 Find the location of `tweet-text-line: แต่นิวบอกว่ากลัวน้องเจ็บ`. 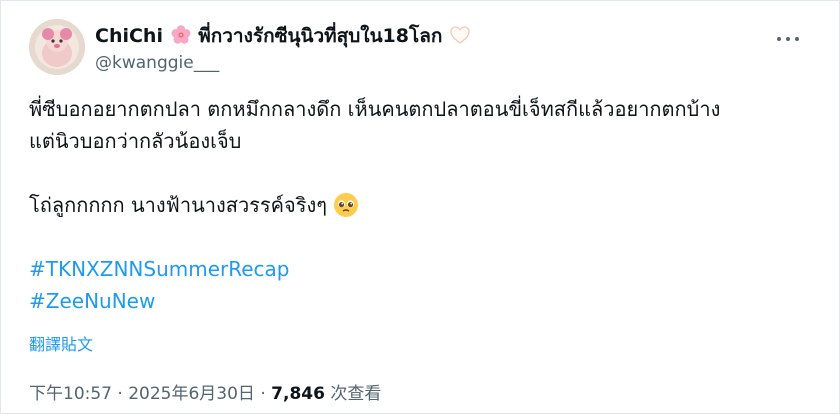

tweet-text-line: แต่นิวบอกว่ากลัวน้องเจ็บ is located at coordinates (135, 141).